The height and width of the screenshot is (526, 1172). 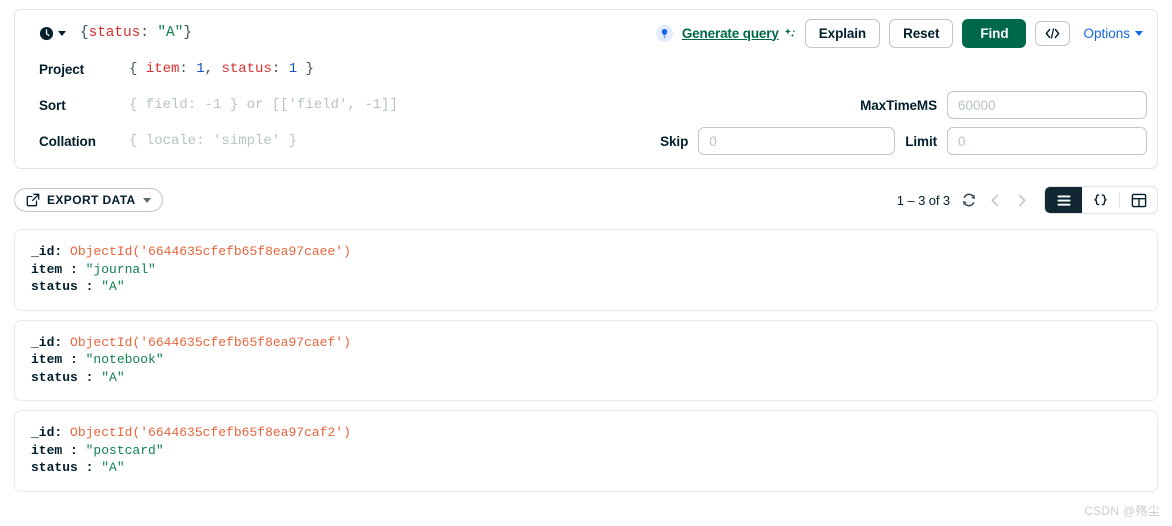 What do you see at coordinates (210, 342) in the screenshot?
I see `field-value-id: ObjectId('6644635cfefb65f8ea97caef')` at bounding box center [210, 342].